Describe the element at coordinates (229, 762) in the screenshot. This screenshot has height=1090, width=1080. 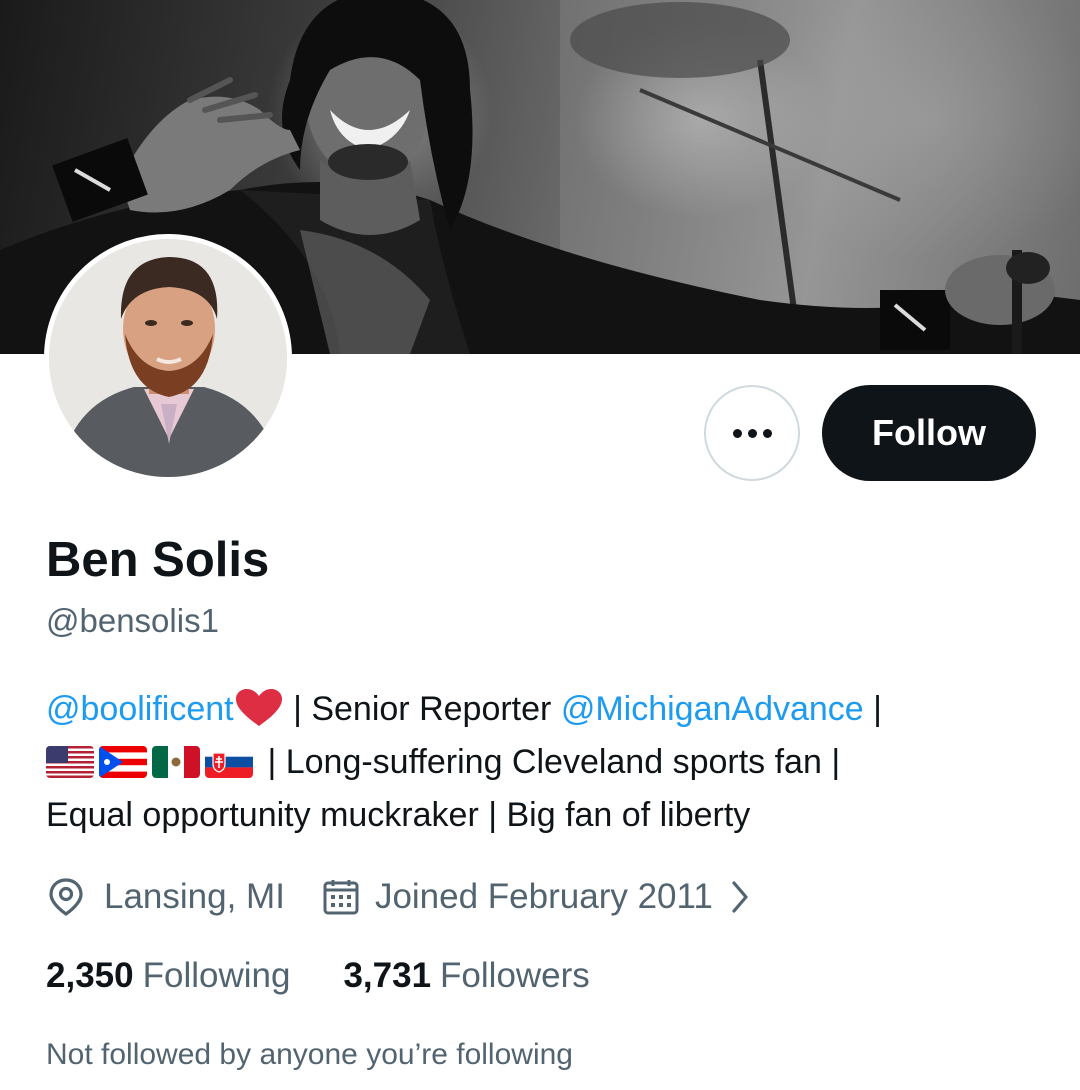
I see `flag-slovakia-icon` at that location.